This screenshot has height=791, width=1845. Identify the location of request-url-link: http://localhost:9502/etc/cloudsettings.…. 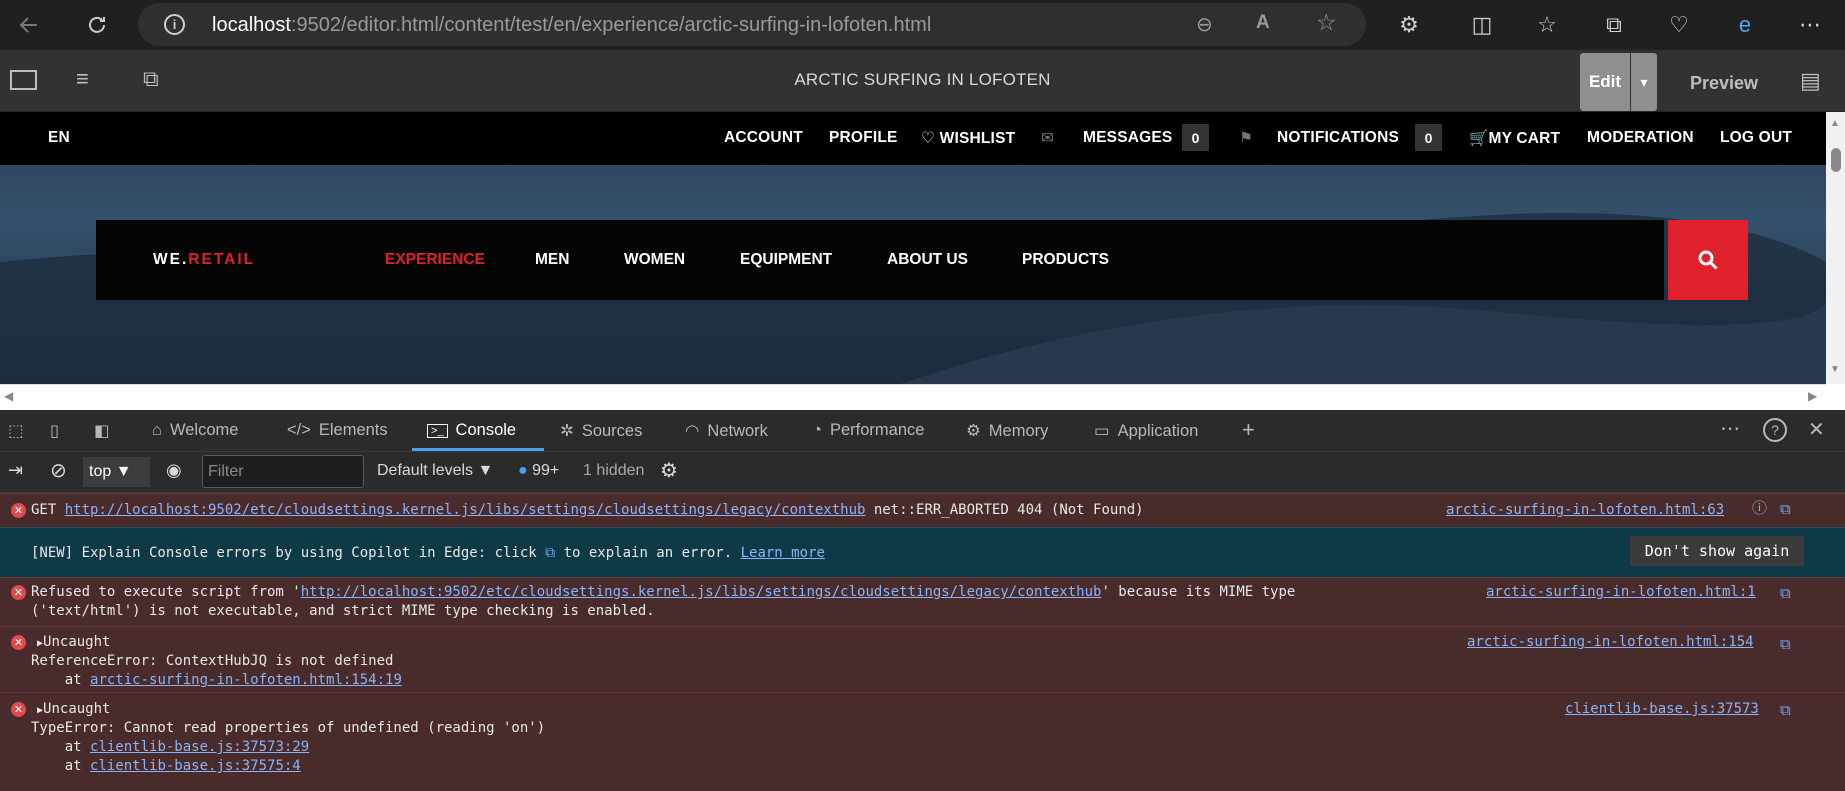
(465, 510).